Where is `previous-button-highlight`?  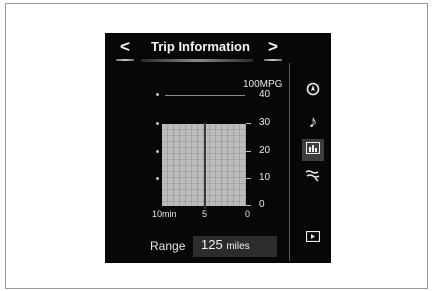 previous-button-highlight is located at coordinates (125, 60).